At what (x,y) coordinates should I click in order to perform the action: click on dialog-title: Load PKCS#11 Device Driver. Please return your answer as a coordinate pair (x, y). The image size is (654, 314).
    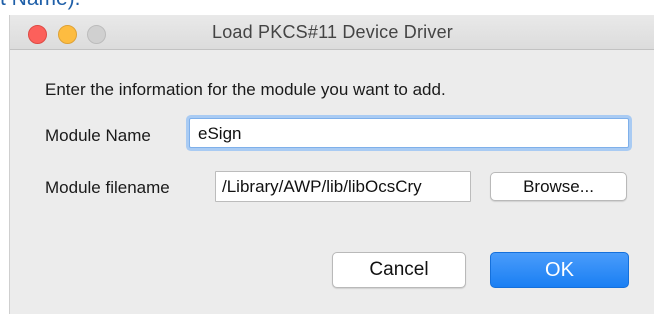
    Looking at the image, I should click on (332, 32).